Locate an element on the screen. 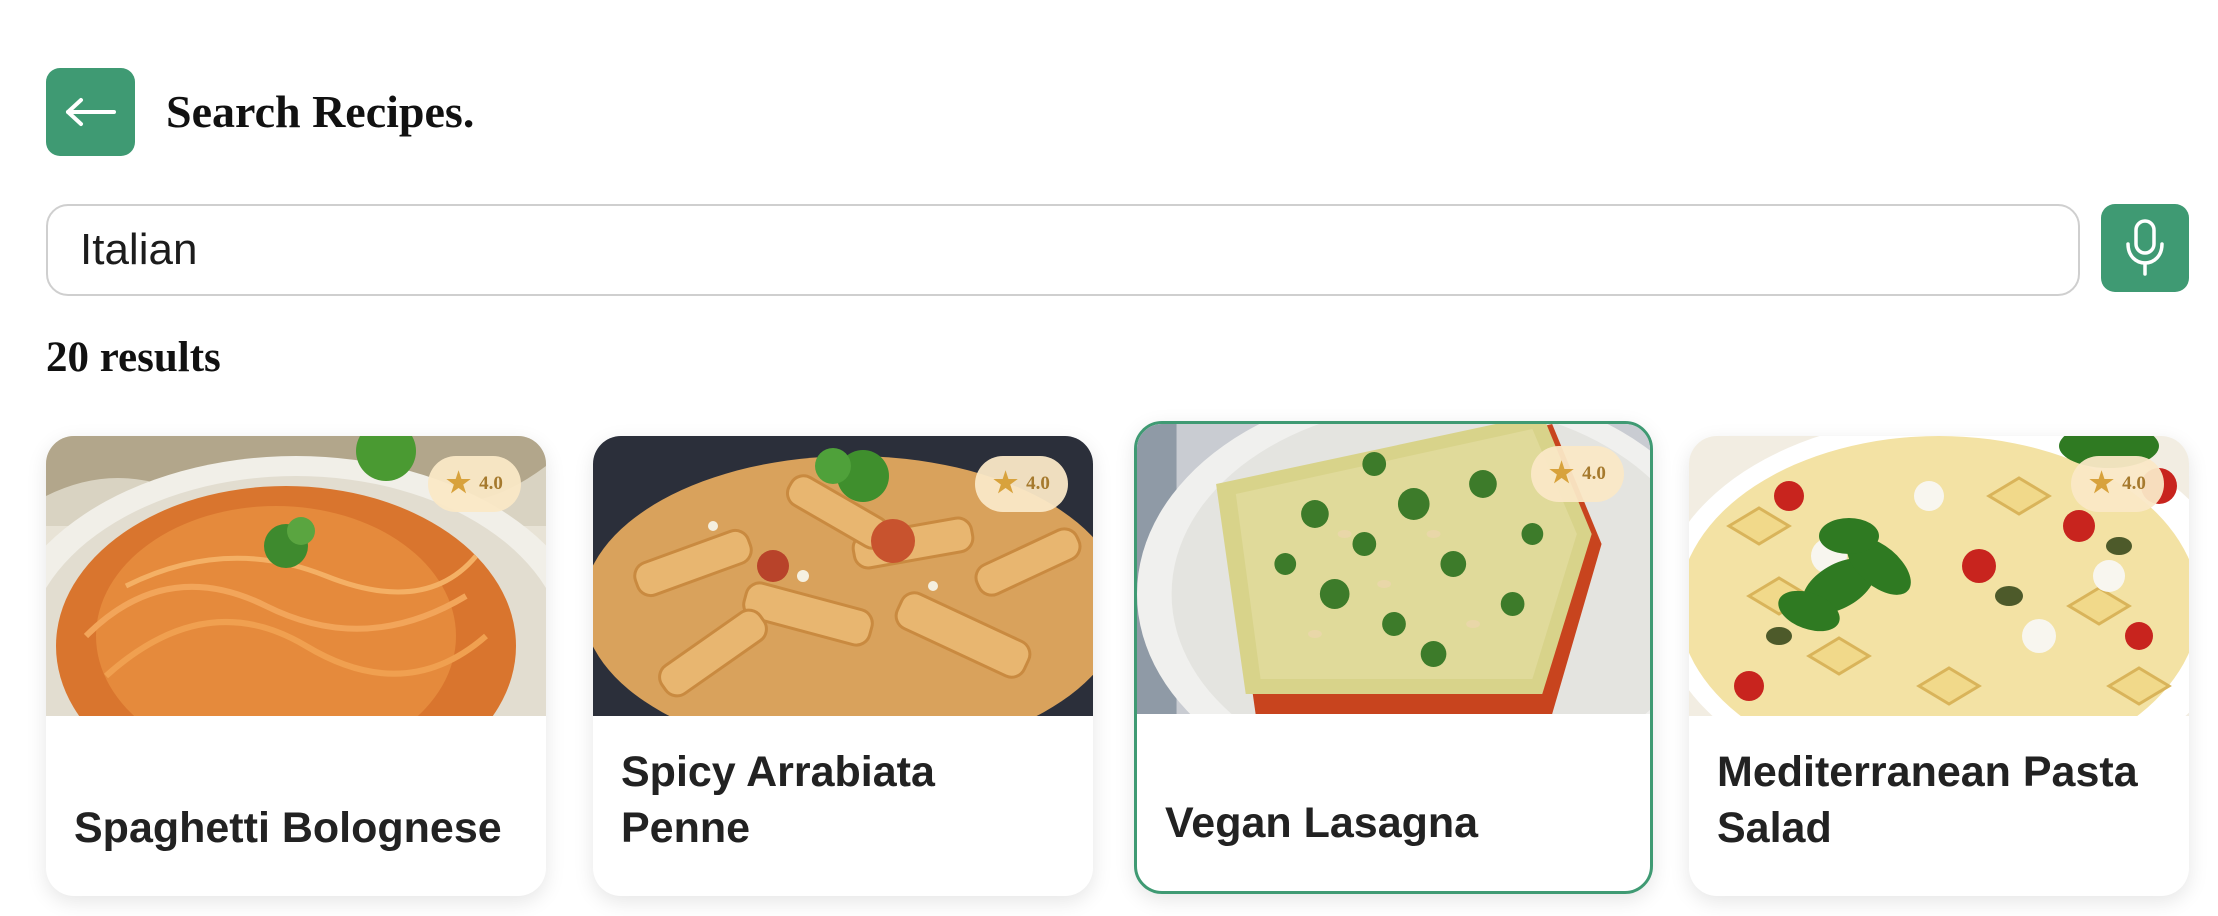 The width and height of the screenshot is (2218, 916). recipe-card: ★ 4.0 Spicy Arrabiata Penne is located at coordinates (843, 666).